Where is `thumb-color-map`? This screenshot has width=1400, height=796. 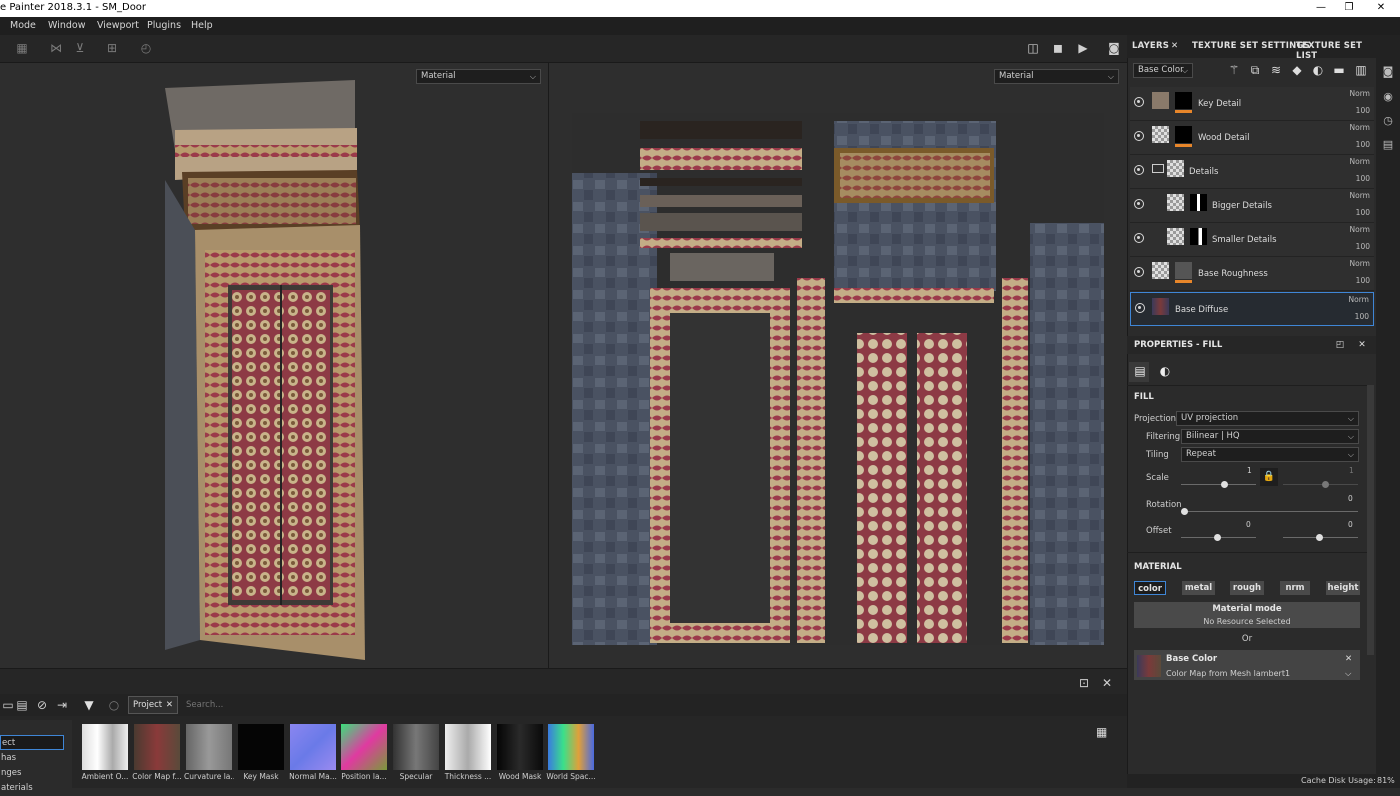 thumb-color-map is located at coordinates (157, 747).